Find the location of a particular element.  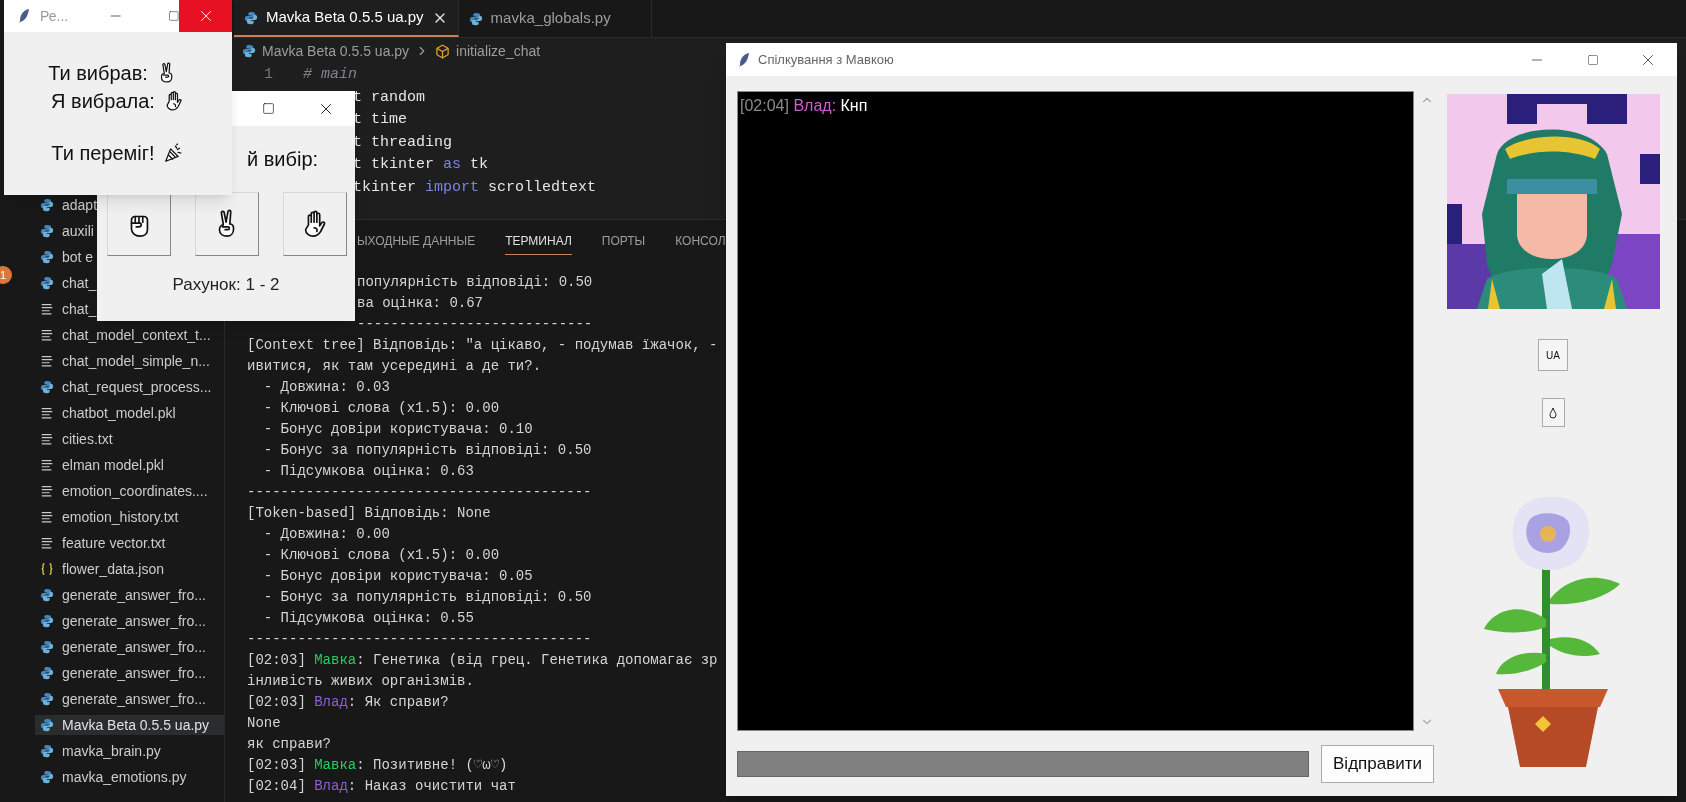

code-line: # main is located at coordinates (330, 75).